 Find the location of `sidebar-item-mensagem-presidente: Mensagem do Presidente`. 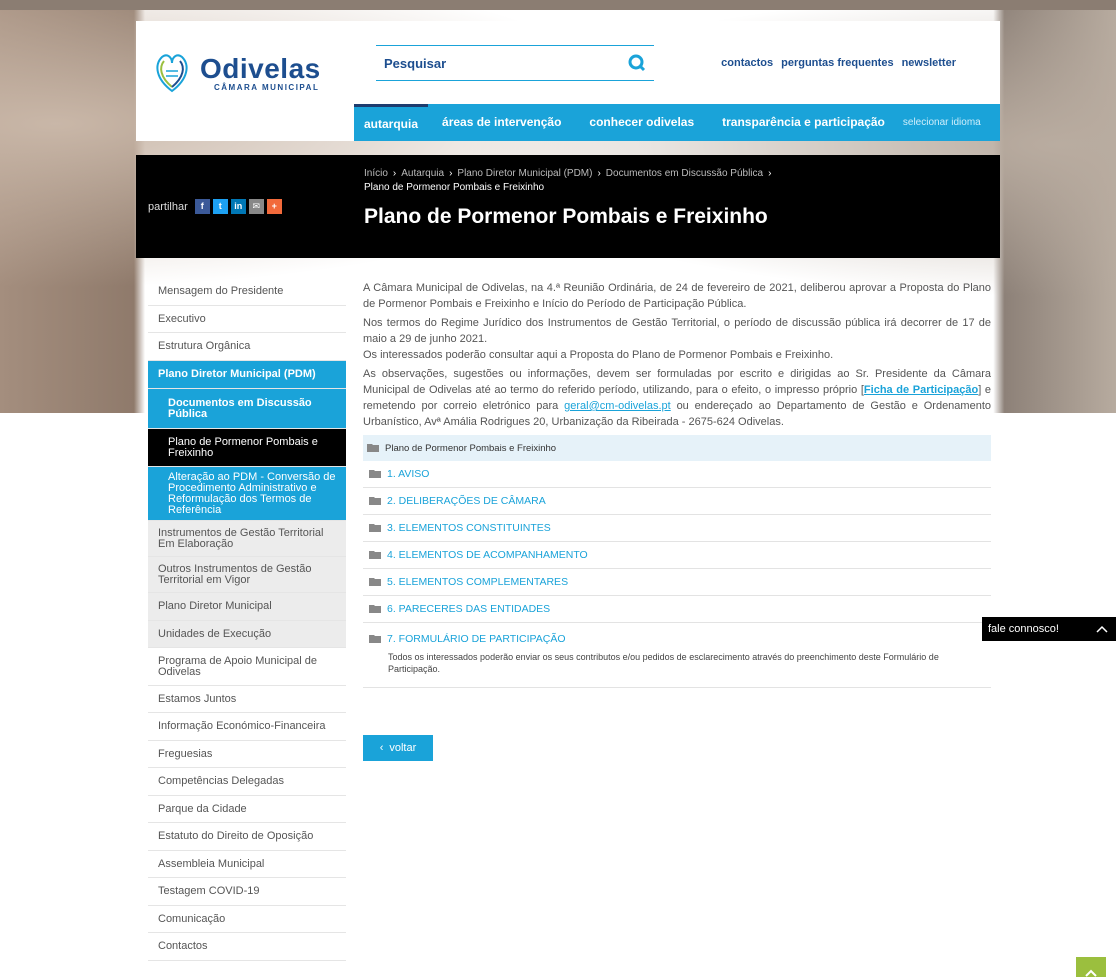

sidebar-item-mensagem-presidente: Mensagem do Presidente is located at coordinates (247, 292).